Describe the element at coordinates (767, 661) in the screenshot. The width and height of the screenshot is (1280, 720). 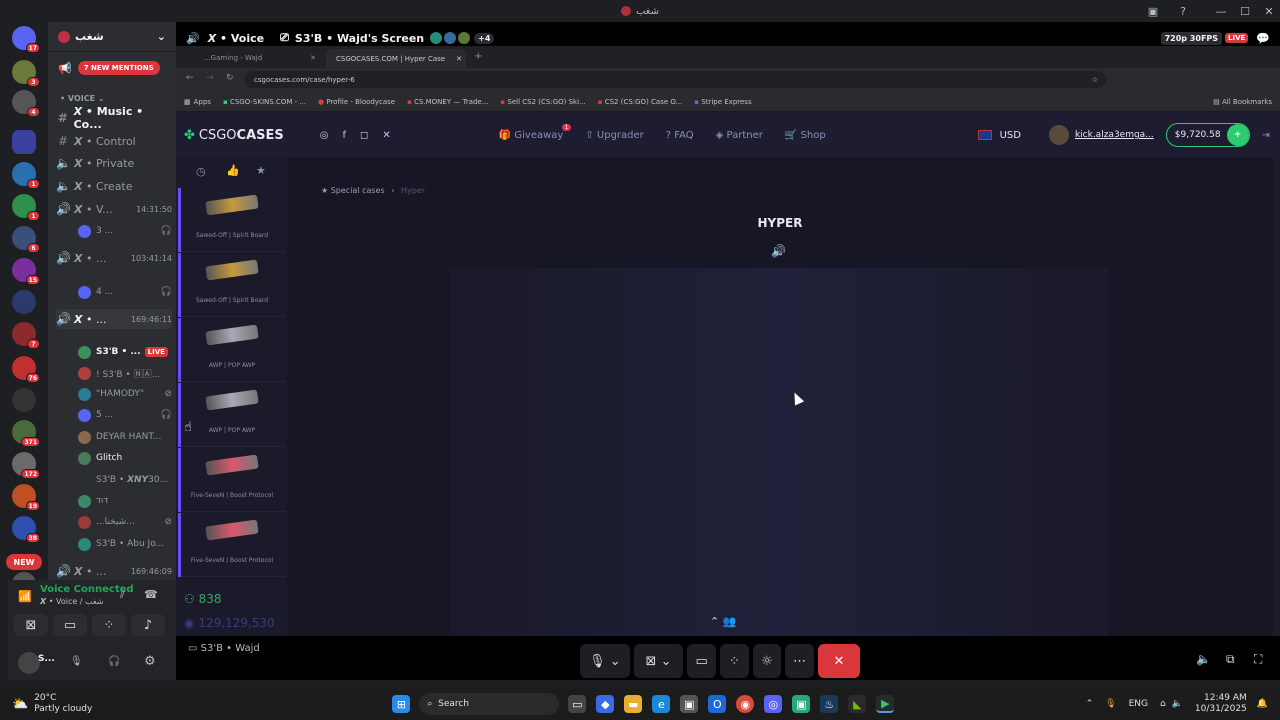
I see `soundboard-button: ☼` at that location.